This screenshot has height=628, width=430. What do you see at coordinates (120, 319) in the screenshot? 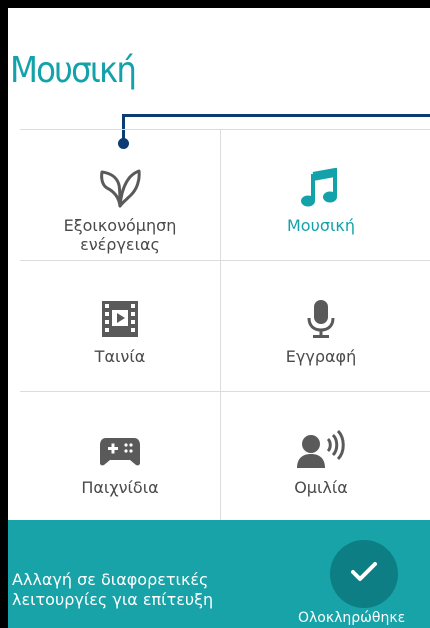
I see `film-icon` at bounding box center [120, 319].